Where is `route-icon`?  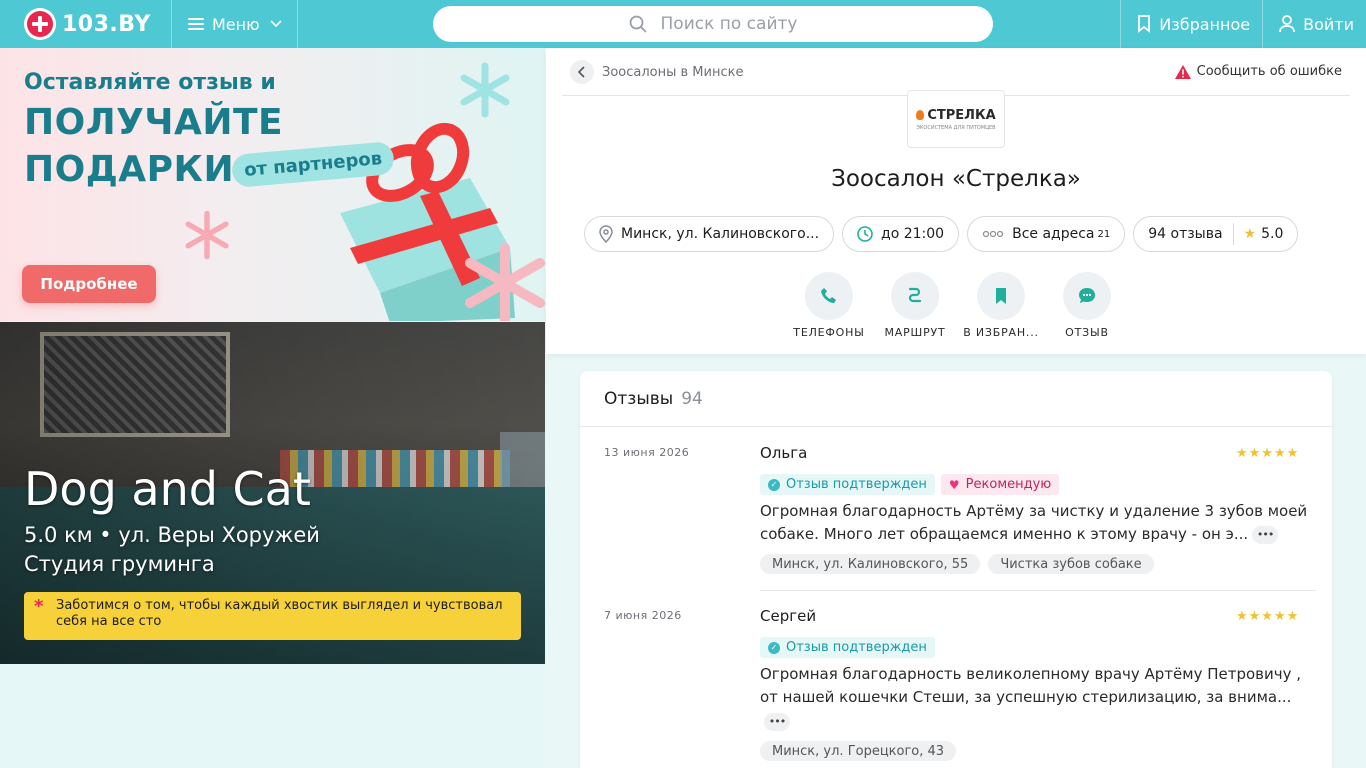
route-icon is located at coordinates (915, 295).